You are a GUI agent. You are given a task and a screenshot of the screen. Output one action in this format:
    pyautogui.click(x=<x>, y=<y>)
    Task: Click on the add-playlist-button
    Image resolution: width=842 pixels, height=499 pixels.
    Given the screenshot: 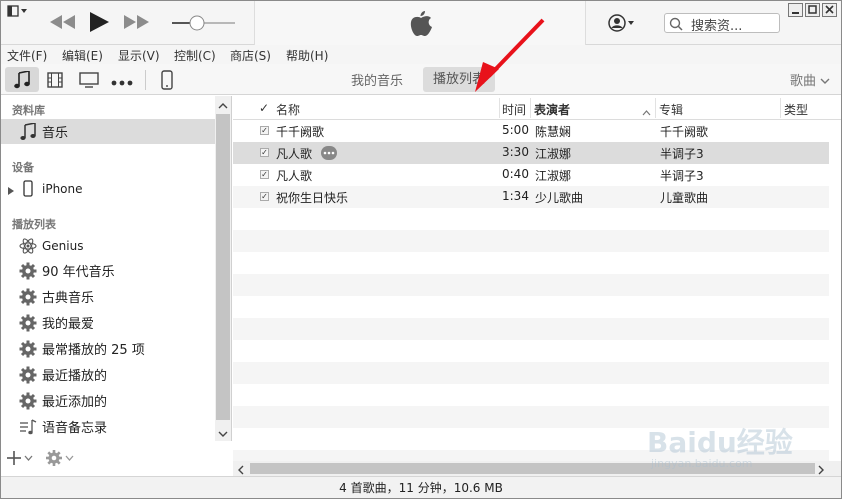 What is the action you would take?
    pyautogui.click(x=21, y=459)
    